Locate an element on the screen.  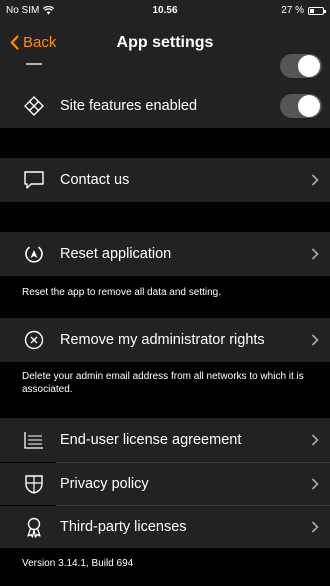
contact-us-row: Contact us is located at coordinates (165, 180).